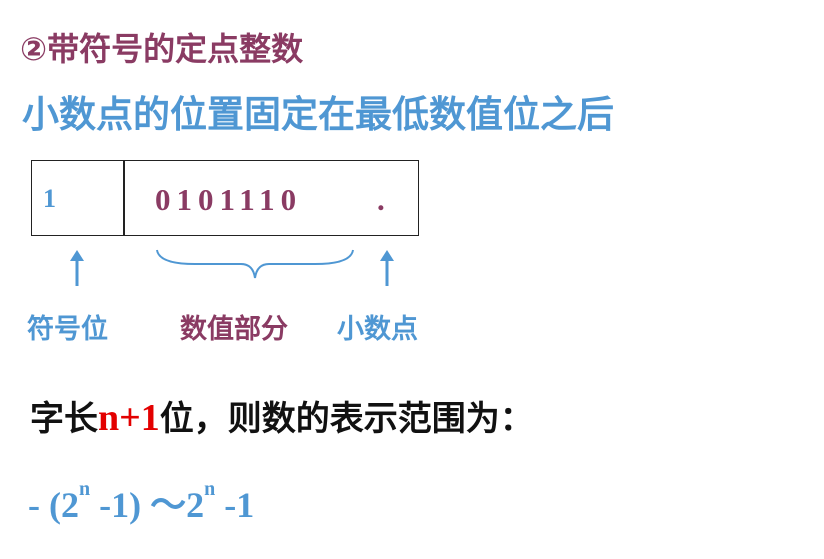 The height and width of the screenshot is (559, 824). What do you see at coordinates (235, 505) in the screenshot?
I see `formula-part3: -1` at bounding box center [235, 505].